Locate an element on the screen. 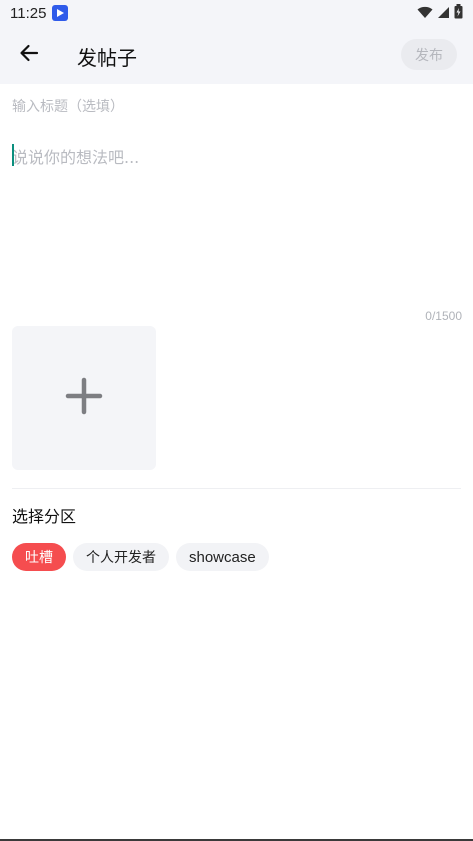 This screenshot has width=473, height=841. page-title: 发帖子 is located at coordinates (107, 58).